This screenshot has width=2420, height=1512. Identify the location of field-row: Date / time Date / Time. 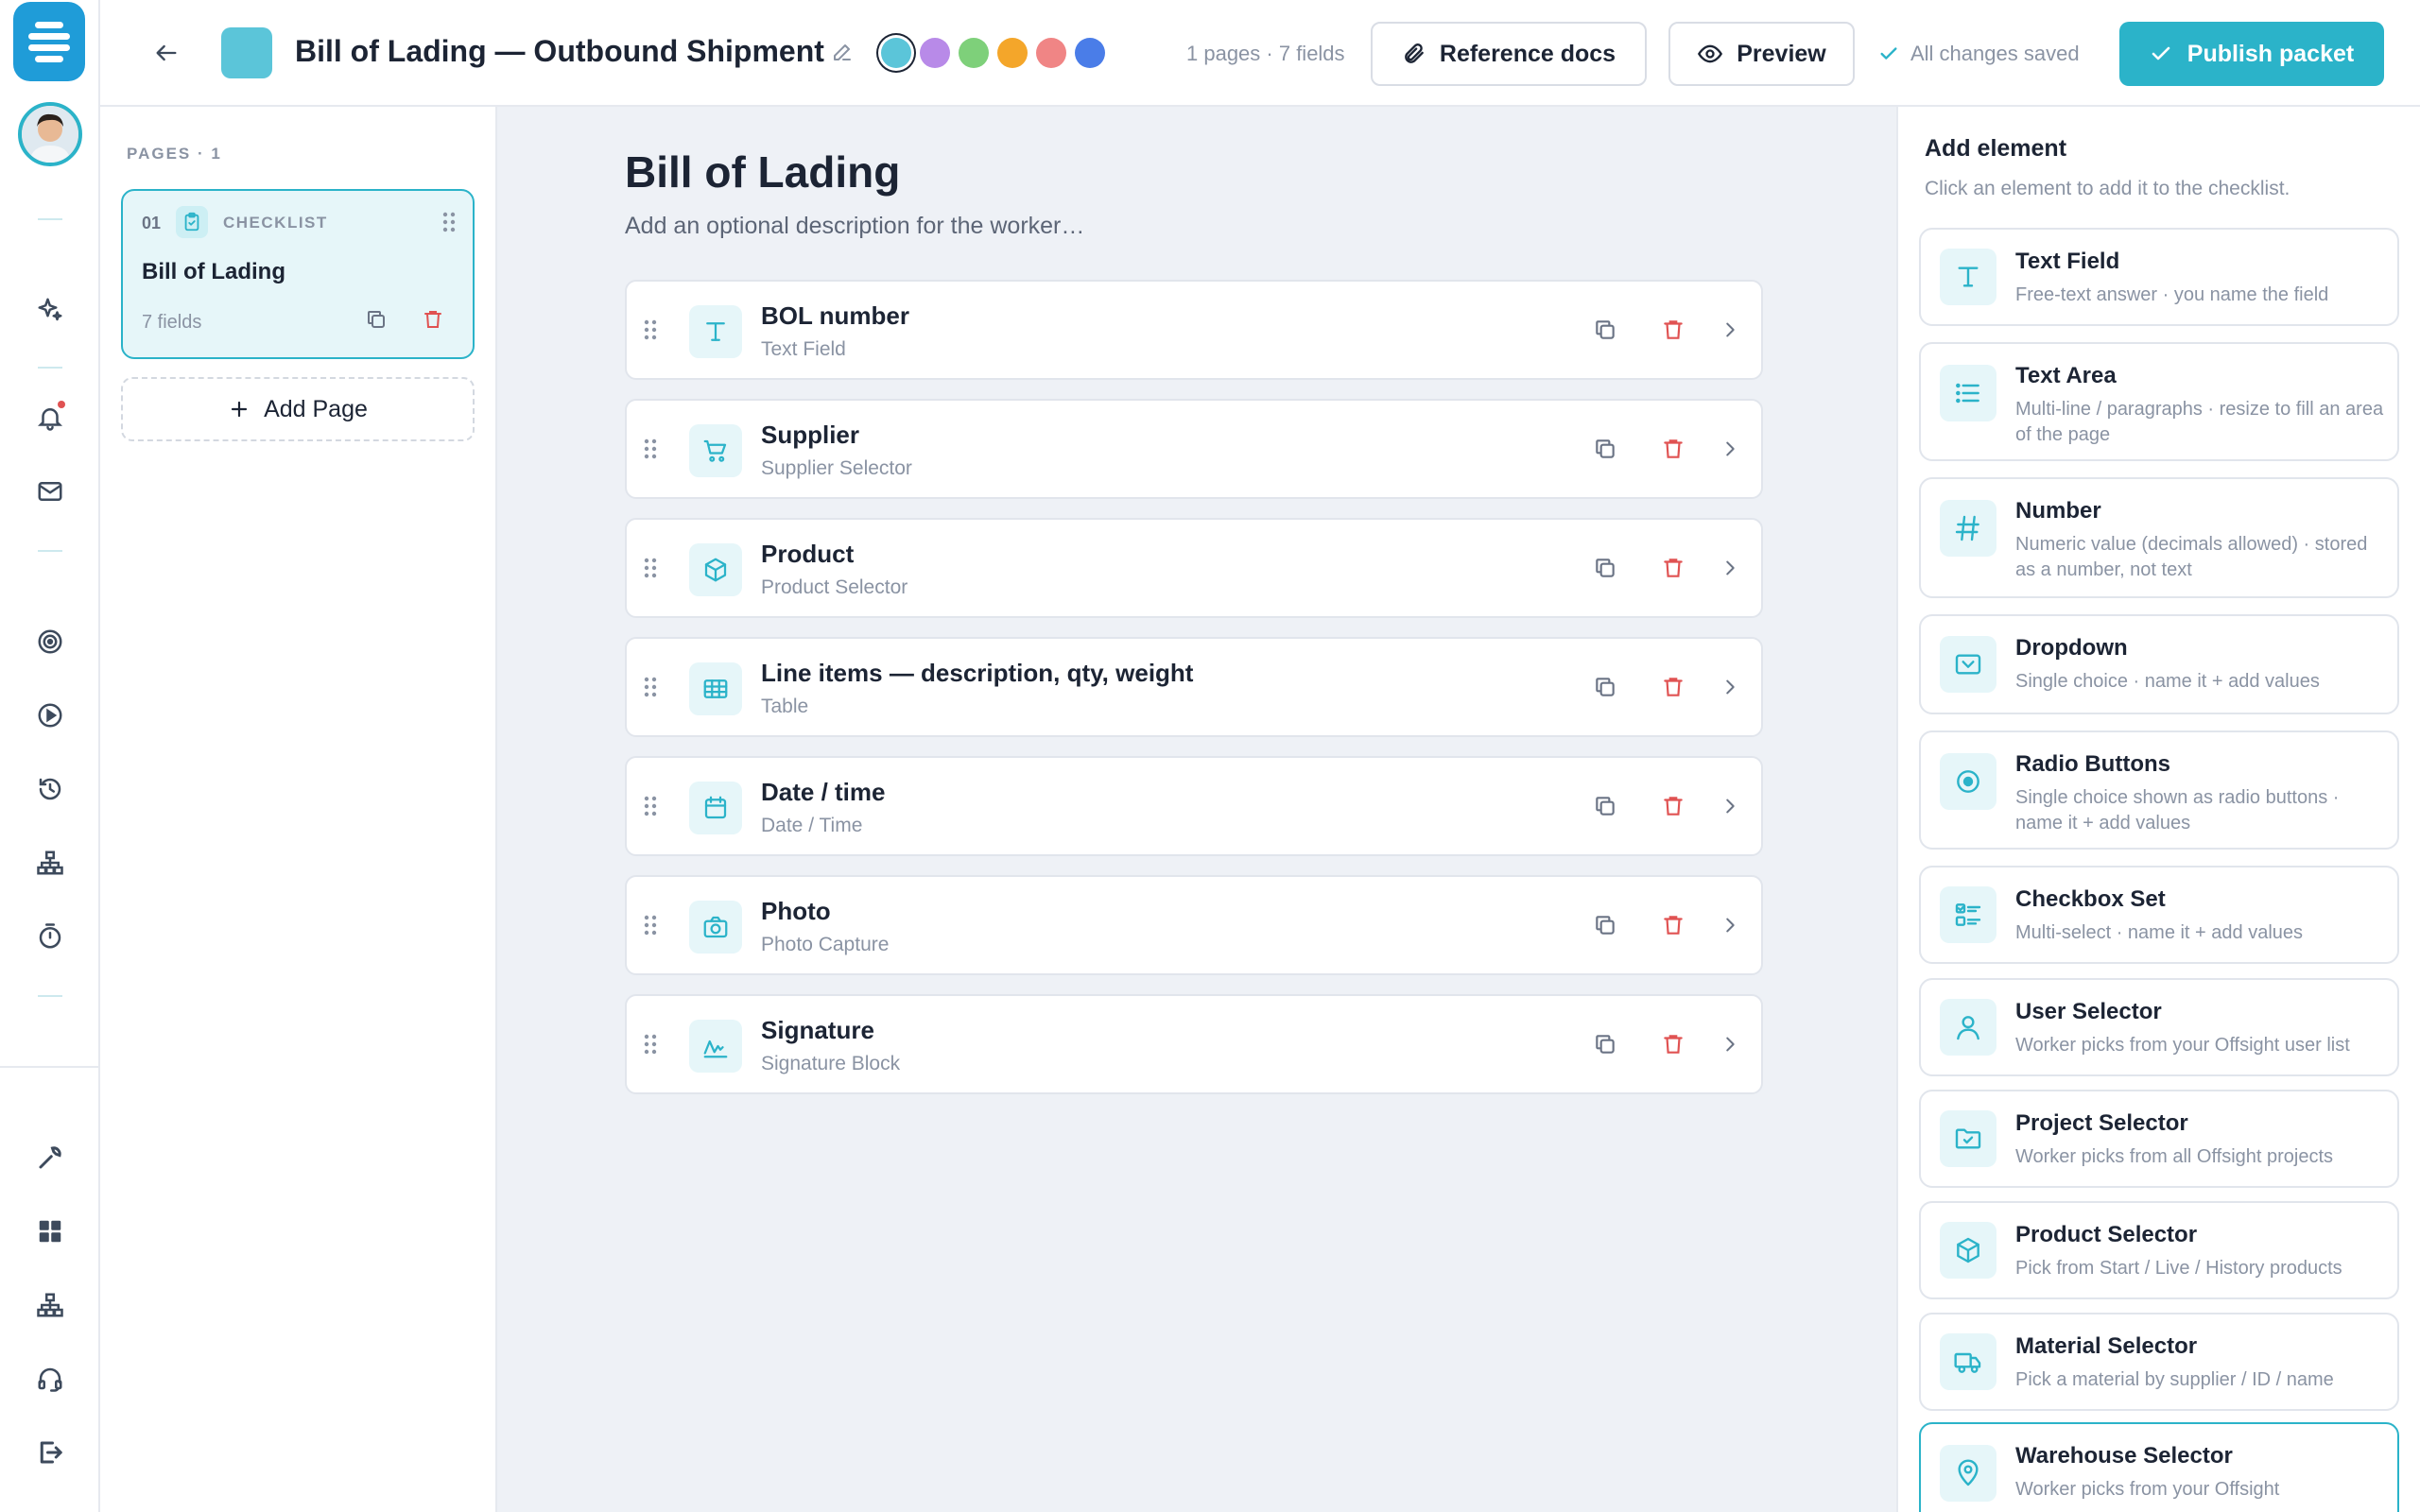
(1194, 806).